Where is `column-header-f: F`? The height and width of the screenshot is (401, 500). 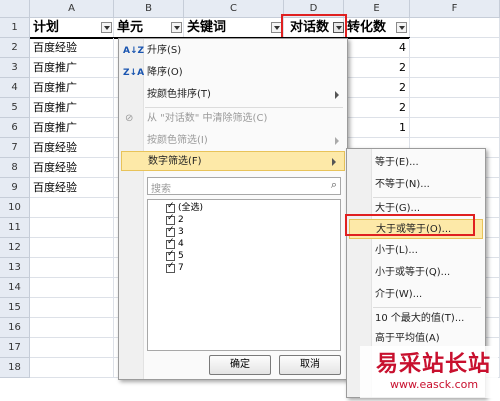
column-header-f: F is located at coordinates (455, 9).